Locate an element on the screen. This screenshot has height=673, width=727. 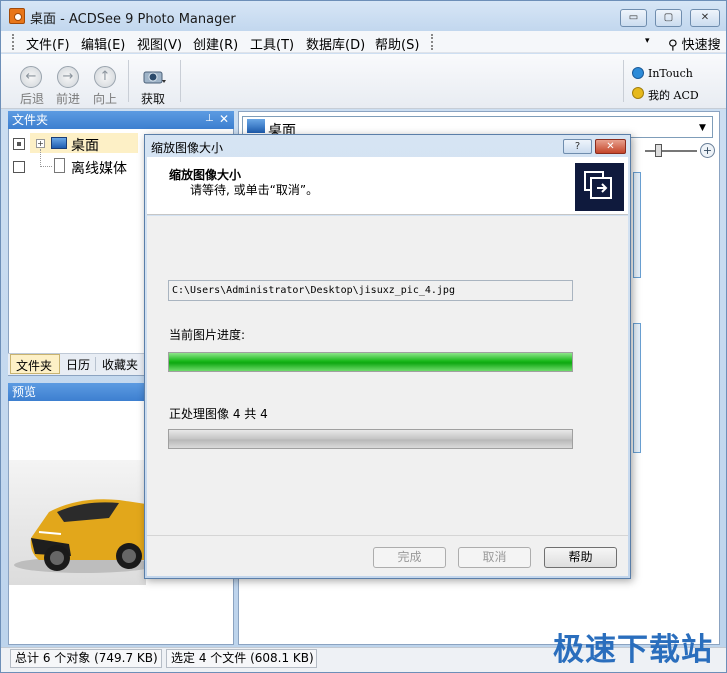
tab-favorites: 收藏夹 is located at coordinates (120, 364).